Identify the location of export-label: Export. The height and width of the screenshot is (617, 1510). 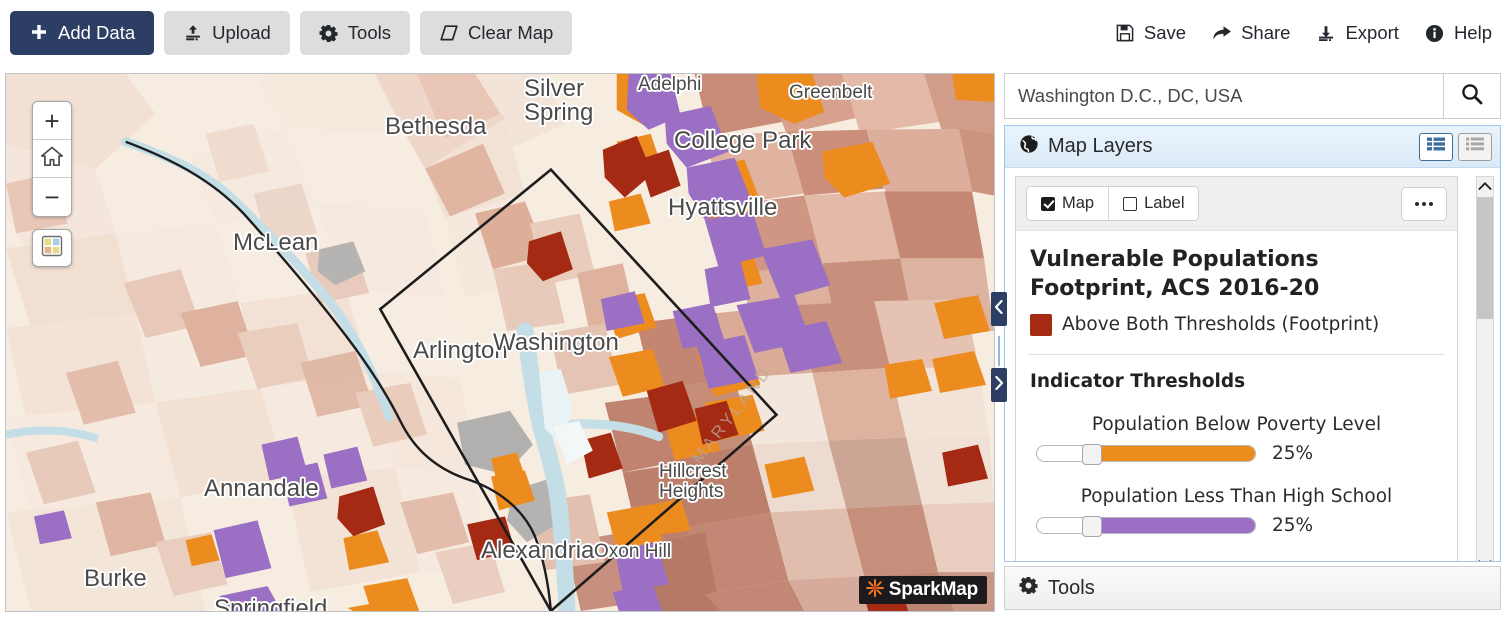
(1372, 32).